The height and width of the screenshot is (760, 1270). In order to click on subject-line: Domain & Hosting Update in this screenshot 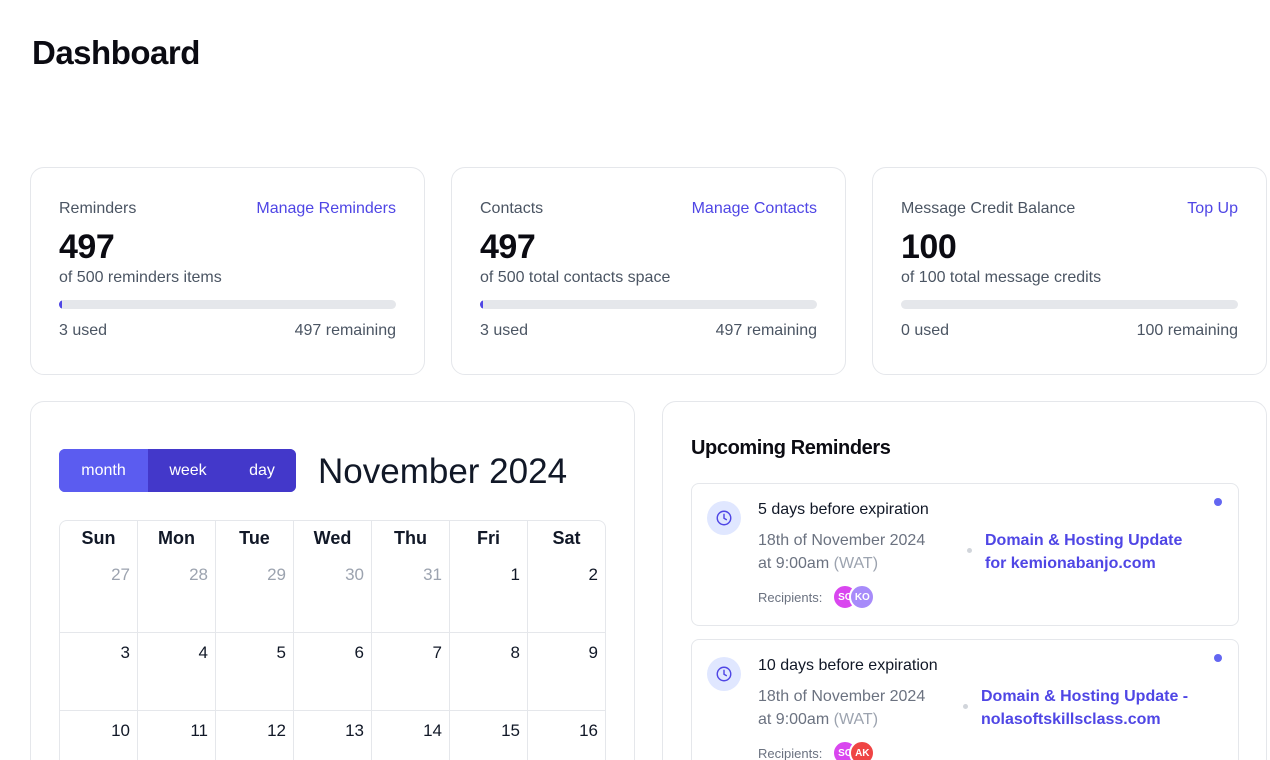, I will do `click(1084, 540)`.